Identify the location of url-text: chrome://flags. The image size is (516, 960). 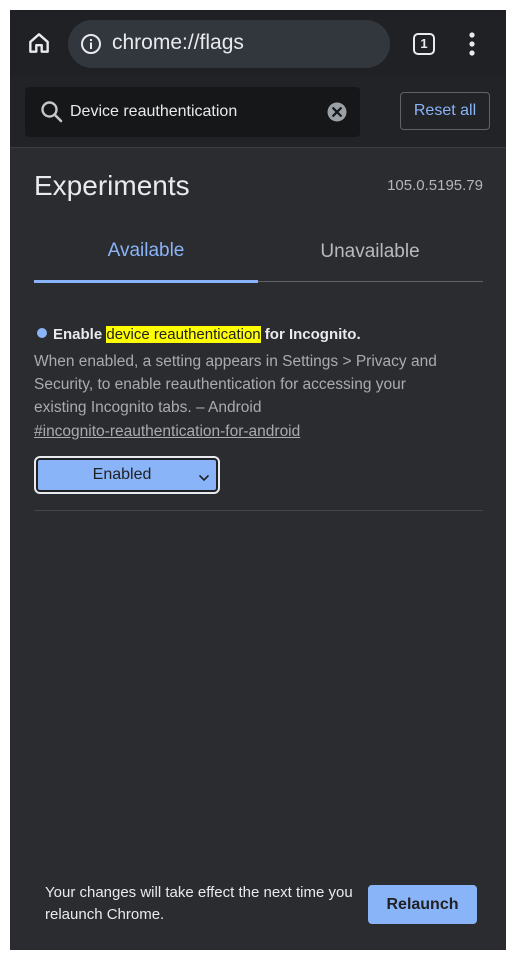
(178, 43).